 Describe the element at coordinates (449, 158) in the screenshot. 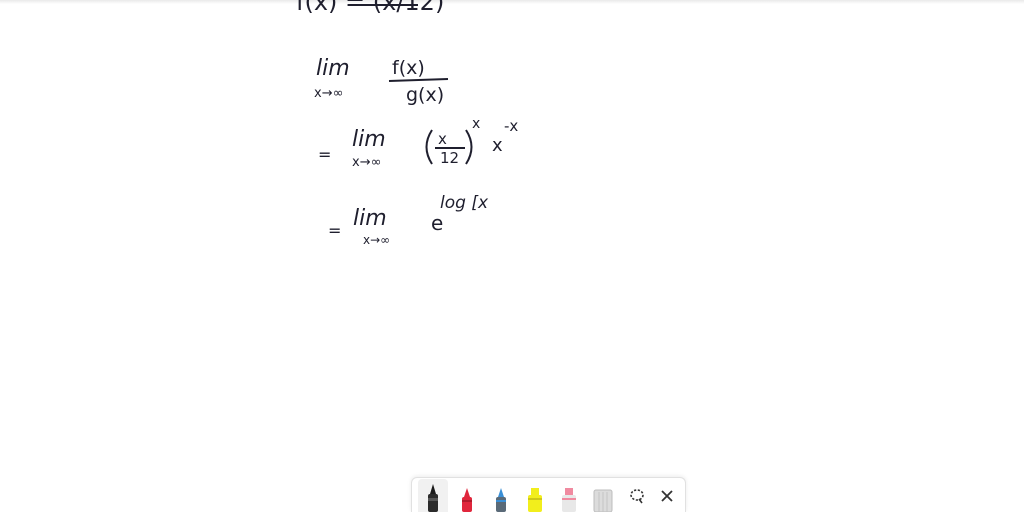

I see `frac-den-12: 12` at that location.